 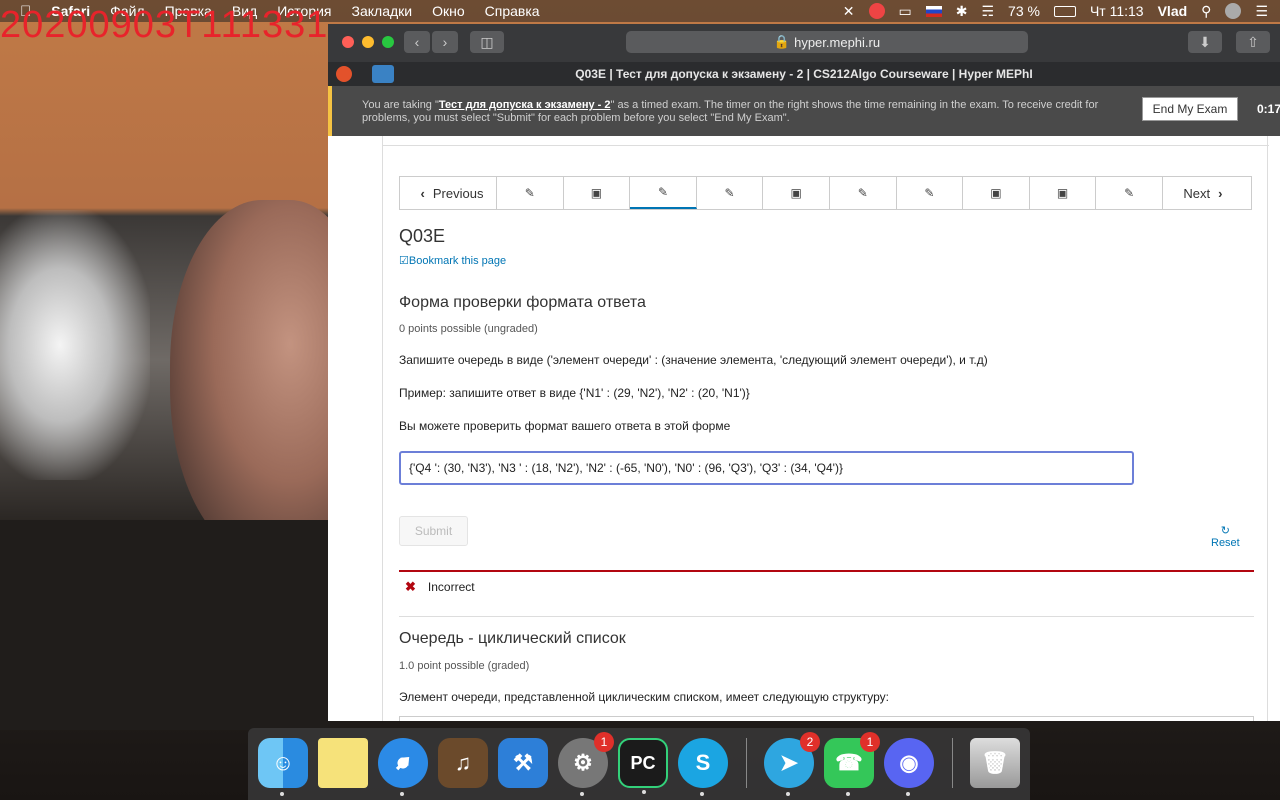 I want to click on previous-label: Previous, so click(x=458, y=193).